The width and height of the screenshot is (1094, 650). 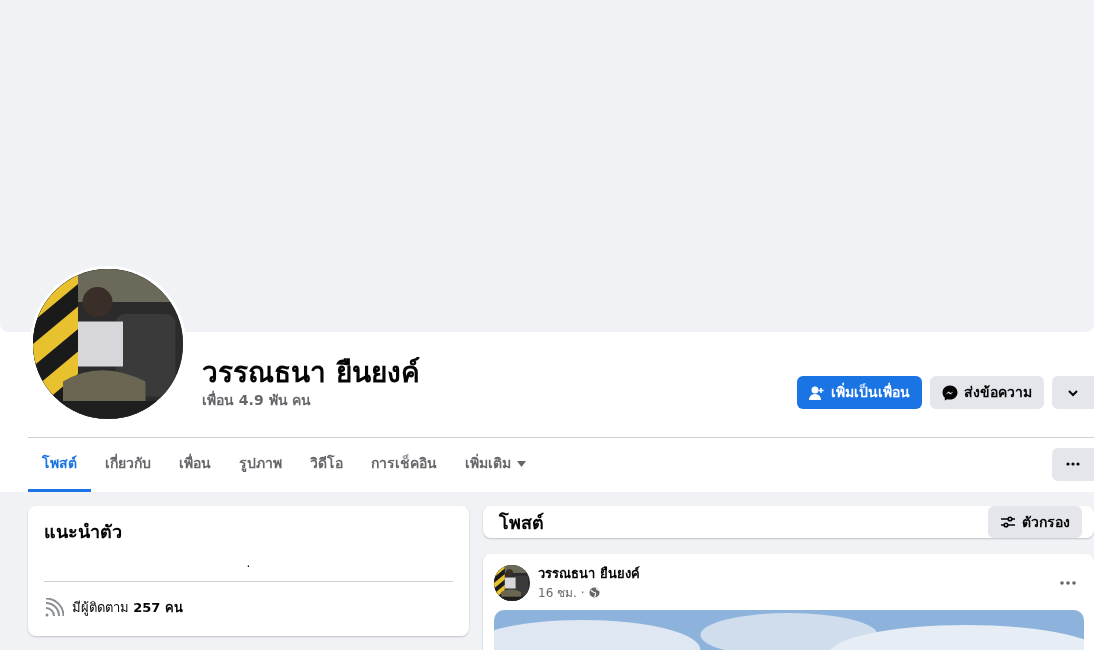 I want to click on filter-icon, so click(x=1008, y=522).